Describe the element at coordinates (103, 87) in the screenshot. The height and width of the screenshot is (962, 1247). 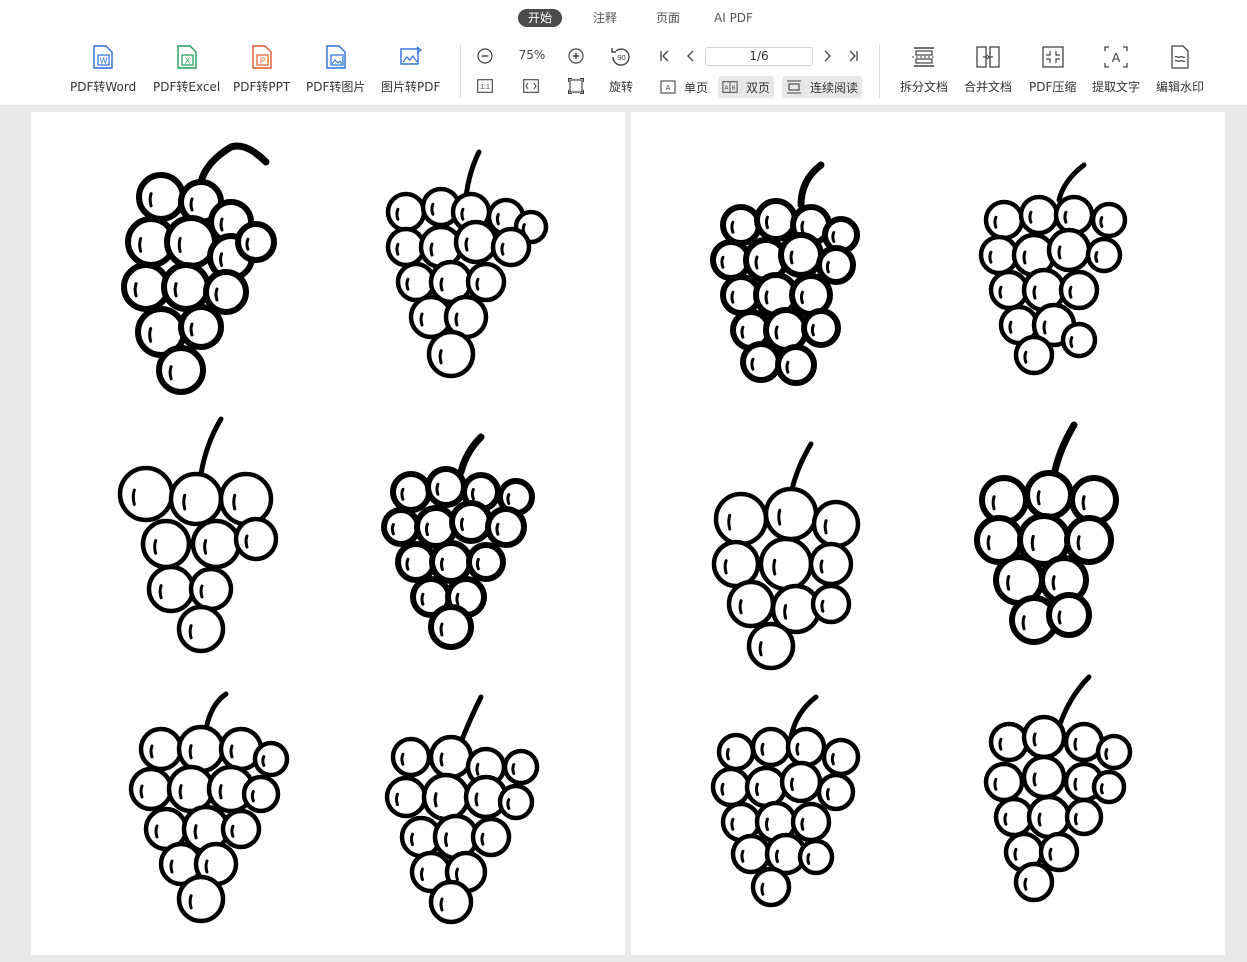
I see `pdf-to-word-label: PDF转Word` at that location.